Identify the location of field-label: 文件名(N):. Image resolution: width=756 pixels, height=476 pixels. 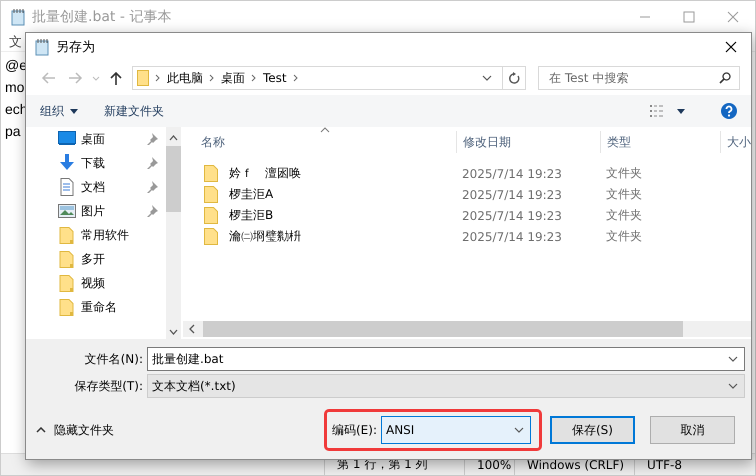
(114, 359).